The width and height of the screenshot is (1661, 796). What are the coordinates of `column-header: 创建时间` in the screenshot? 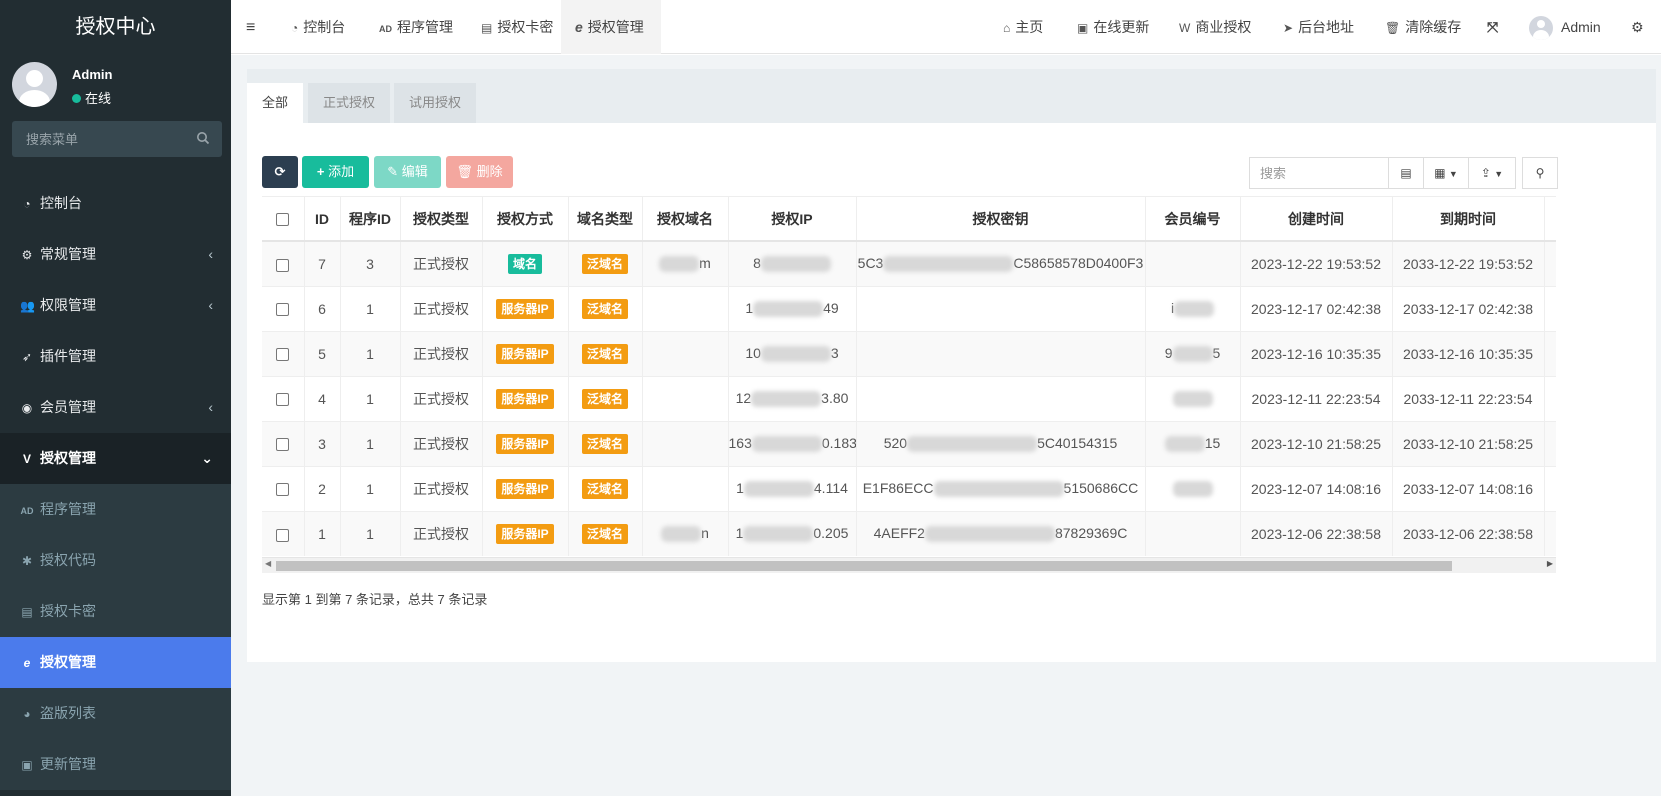 It's located at (1316, 219).